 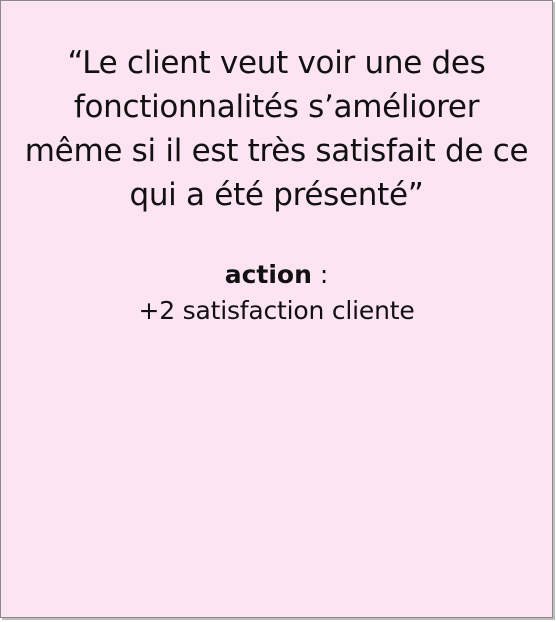 What do you see at coordinates (268, 274) in the screenshot?
I see `action-label: action` at bounding box center [268, 274].